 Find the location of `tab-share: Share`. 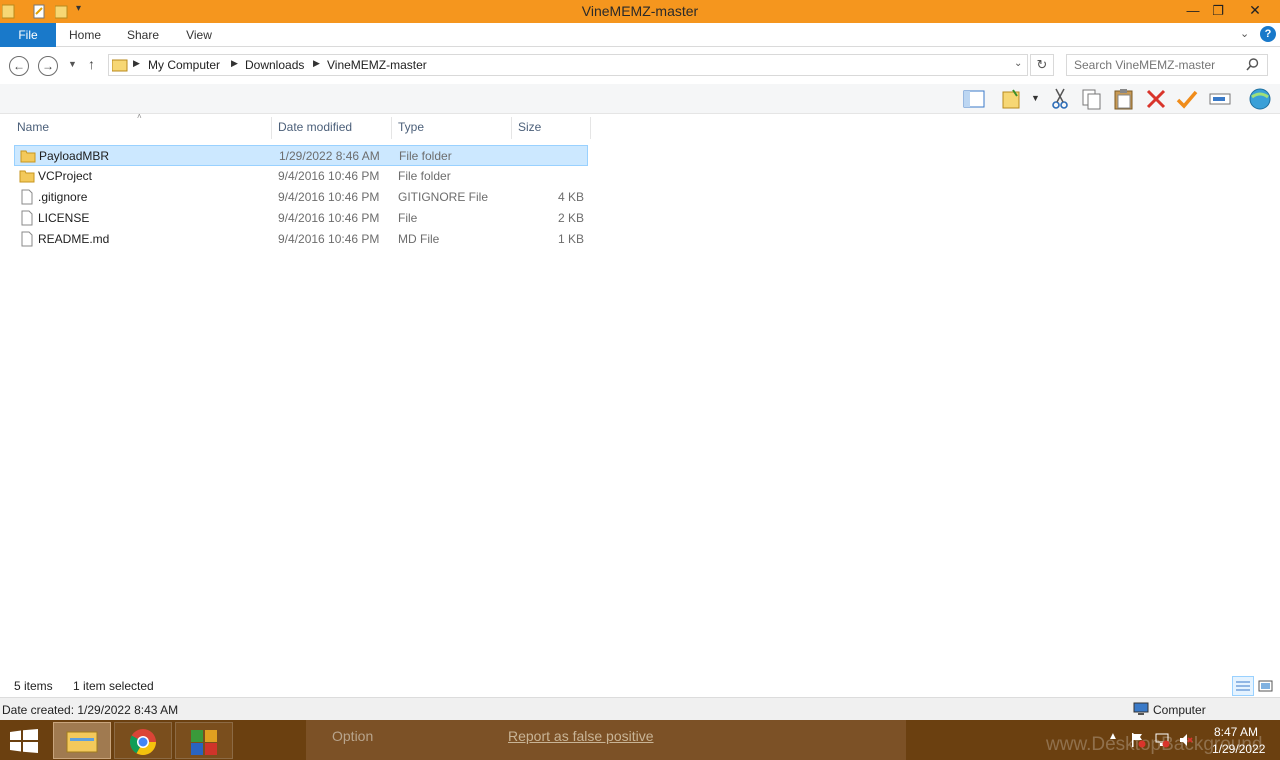

tab-share: Share is located at coordinates (143, 35).